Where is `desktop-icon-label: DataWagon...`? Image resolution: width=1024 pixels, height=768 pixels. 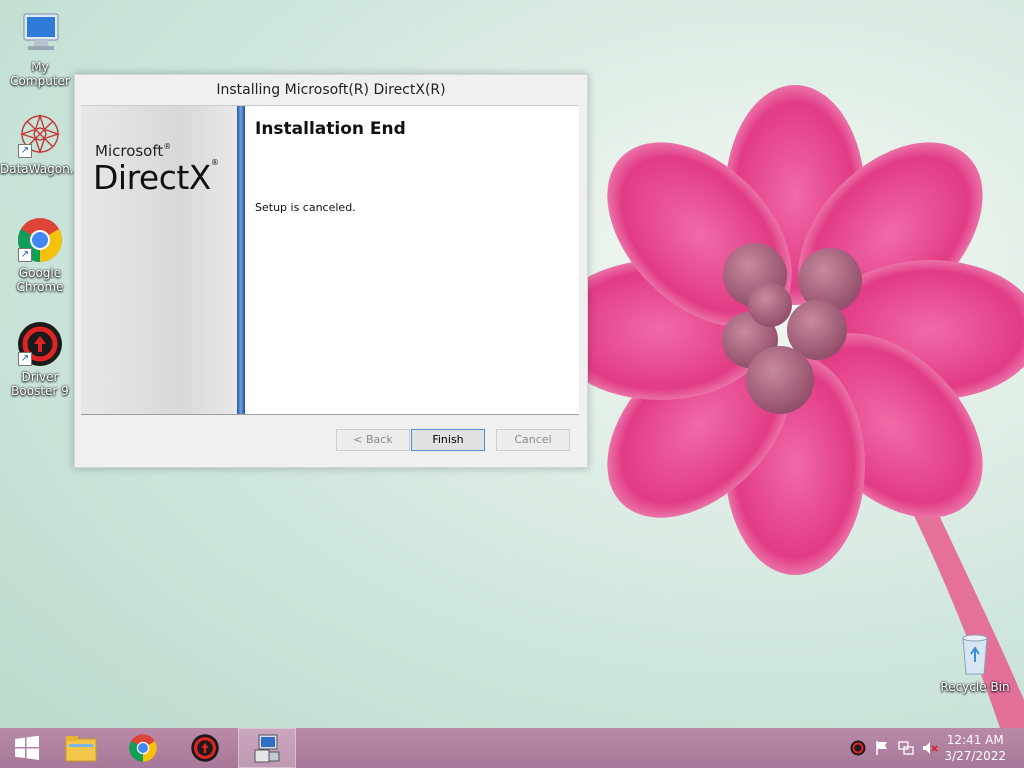
desktop-icon-label: DataWagon... is located at coordinates (41, 169).